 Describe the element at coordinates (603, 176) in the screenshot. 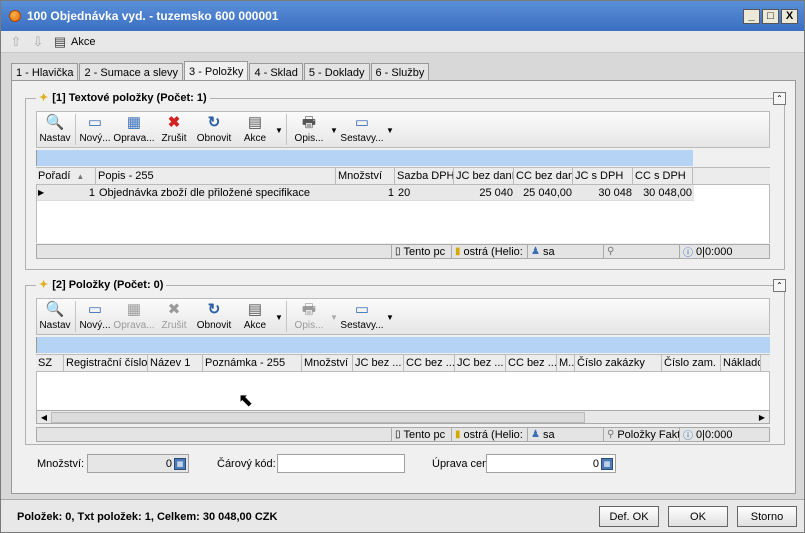

I see `col-jc-s: JC s DPH` at that location.